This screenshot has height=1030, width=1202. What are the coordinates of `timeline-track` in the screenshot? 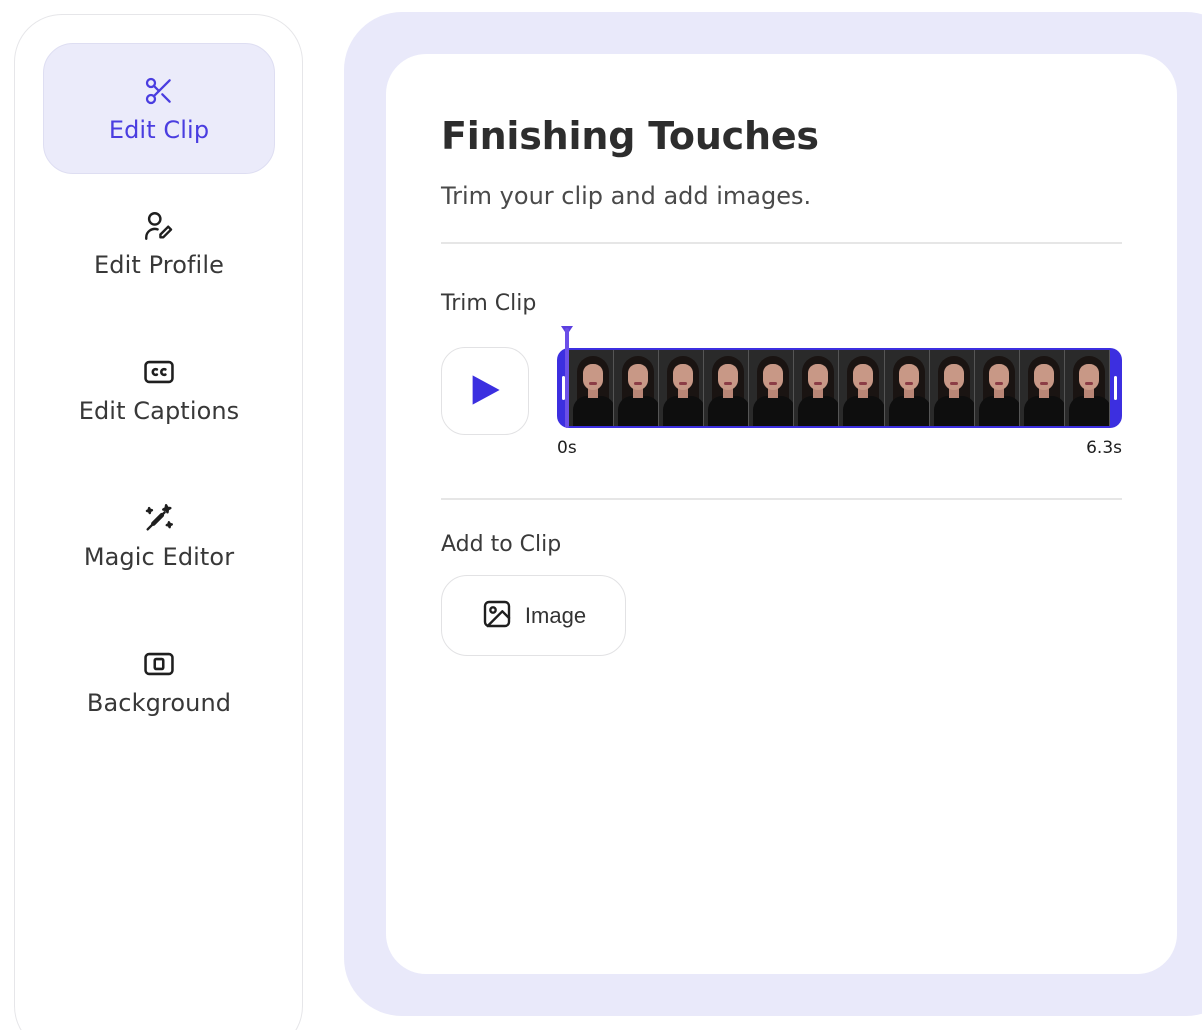 It's located at (839, 388).